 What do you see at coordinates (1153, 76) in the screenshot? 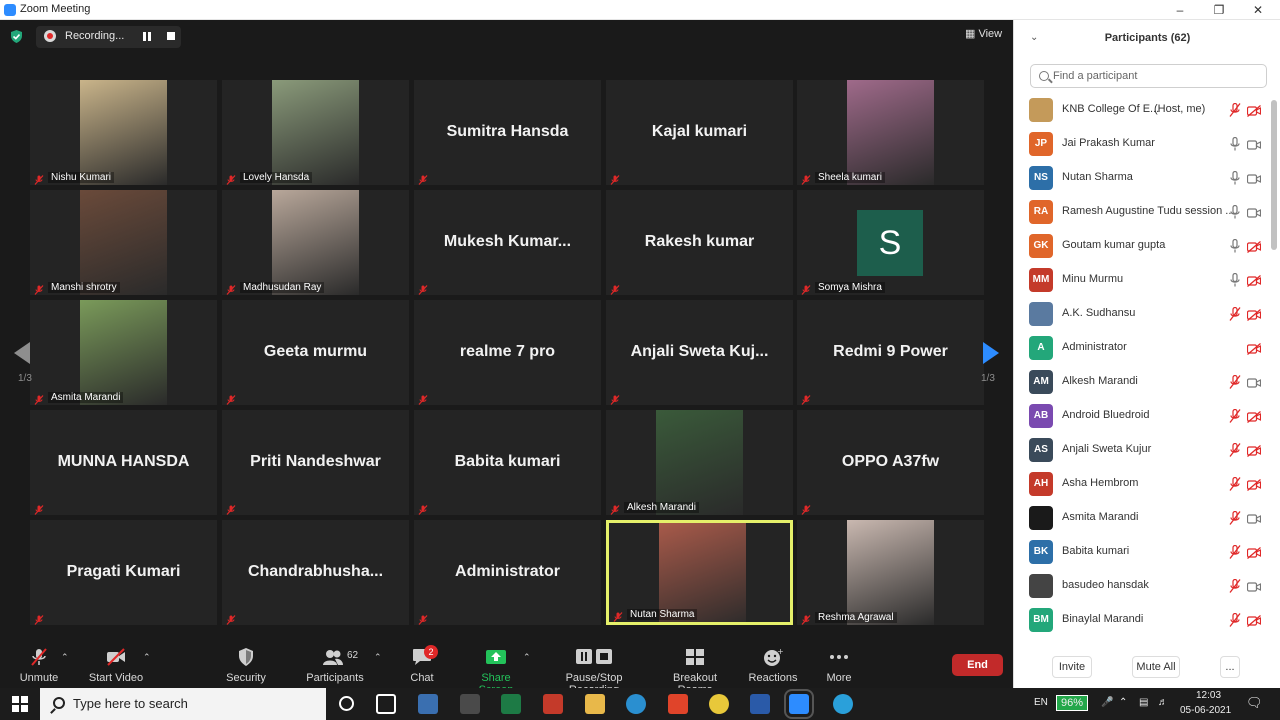
I see `participant-search-input` at bounding box center [1153, 76].